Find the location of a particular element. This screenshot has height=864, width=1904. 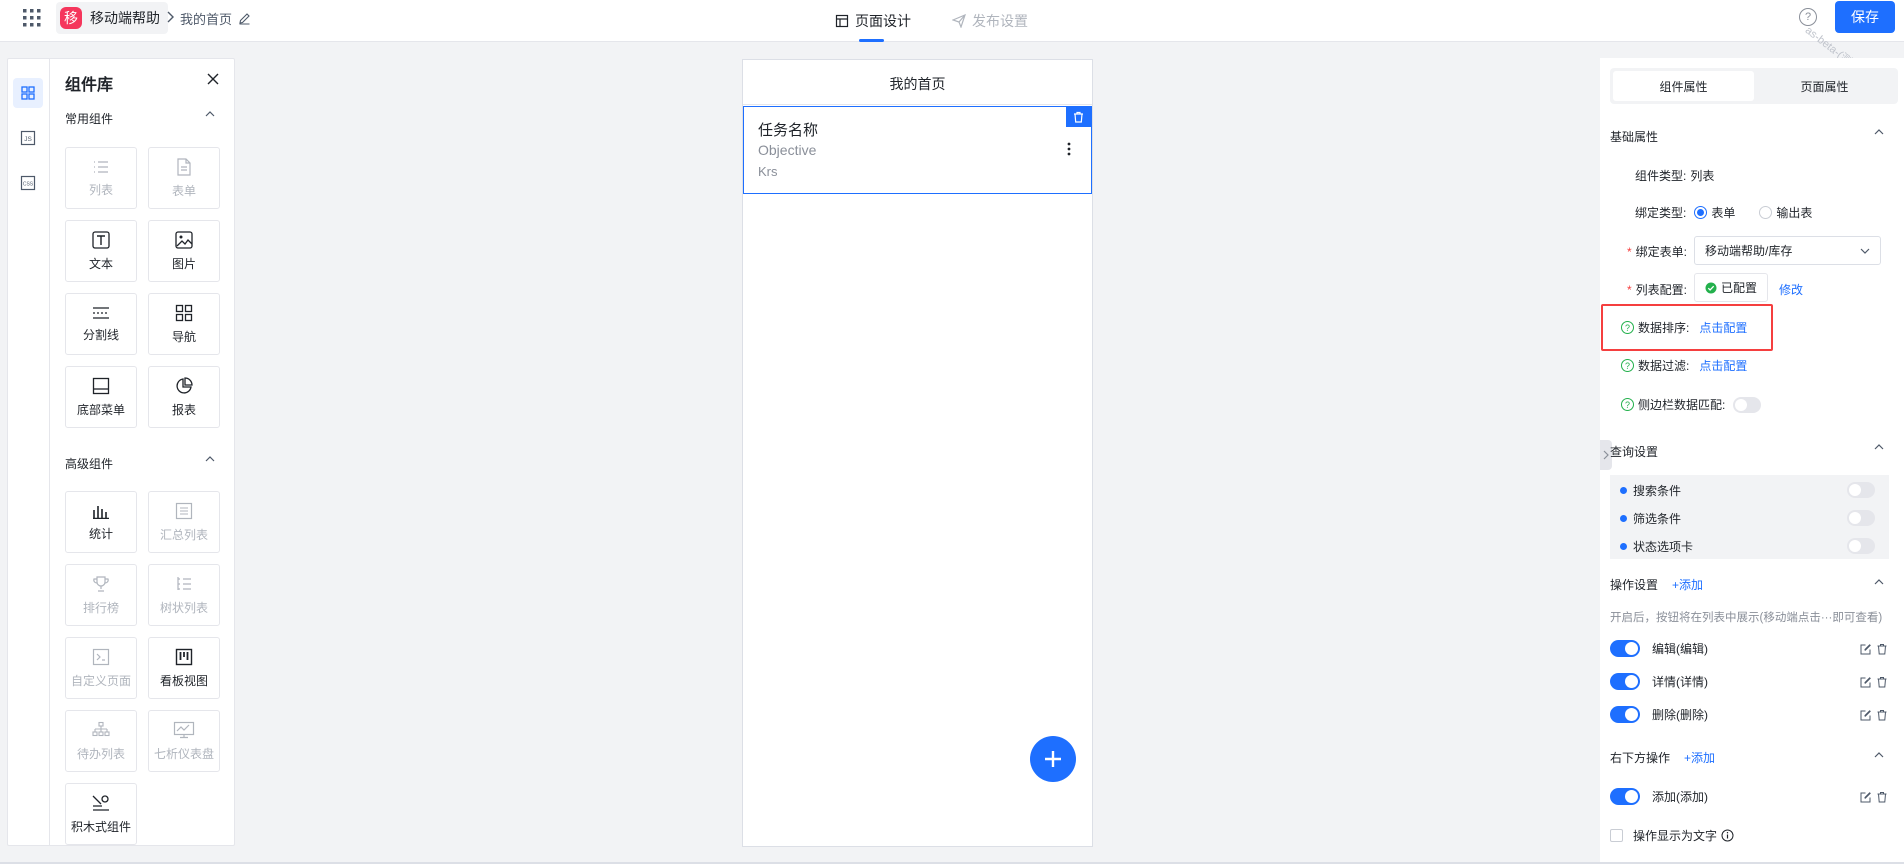

data-filter-config-link: 点击配置 is located at coordinates (1723, 365).